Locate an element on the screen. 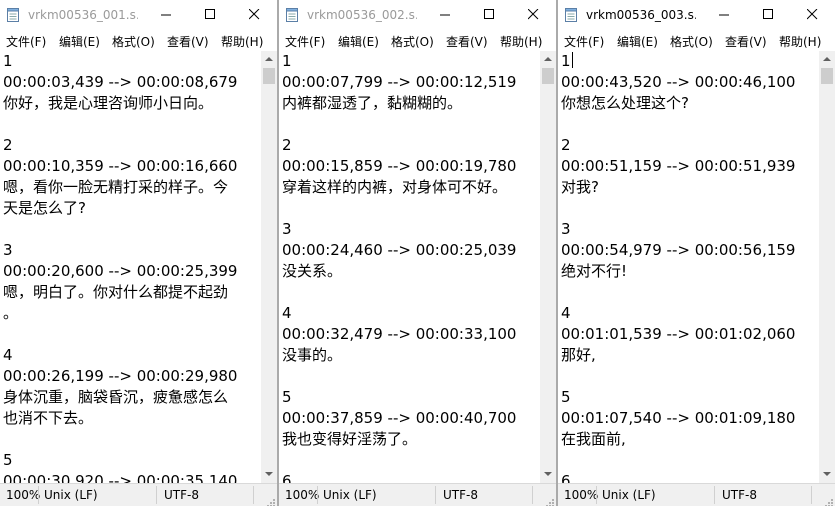 The image size is (835, 506). text-line: 天是怎么了? is located at coordinates (130, 208).